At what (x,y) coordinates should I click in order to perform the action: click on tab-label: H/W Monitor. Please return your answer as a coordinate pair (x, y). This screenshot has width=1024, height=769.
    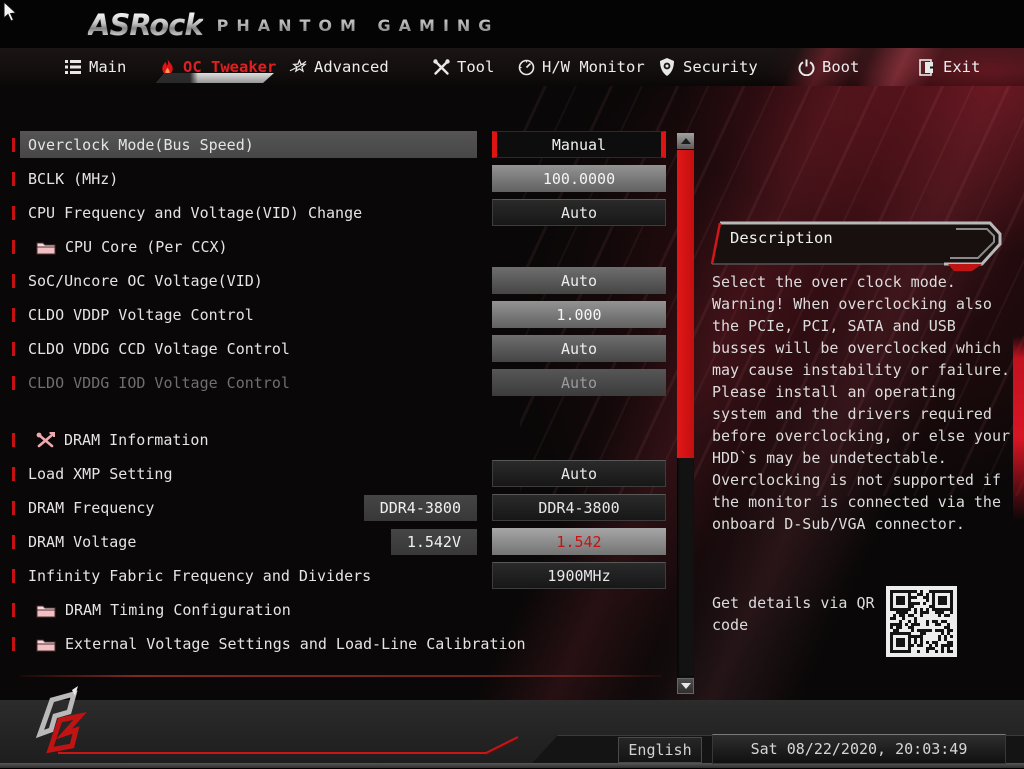
    Looking at the image, I should click on (593, 67).